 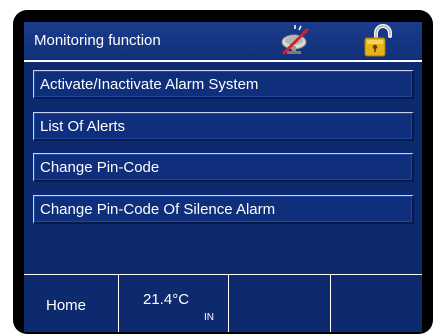 I want to click on unlocked-padlock-icon, so click(x=379, y=41).